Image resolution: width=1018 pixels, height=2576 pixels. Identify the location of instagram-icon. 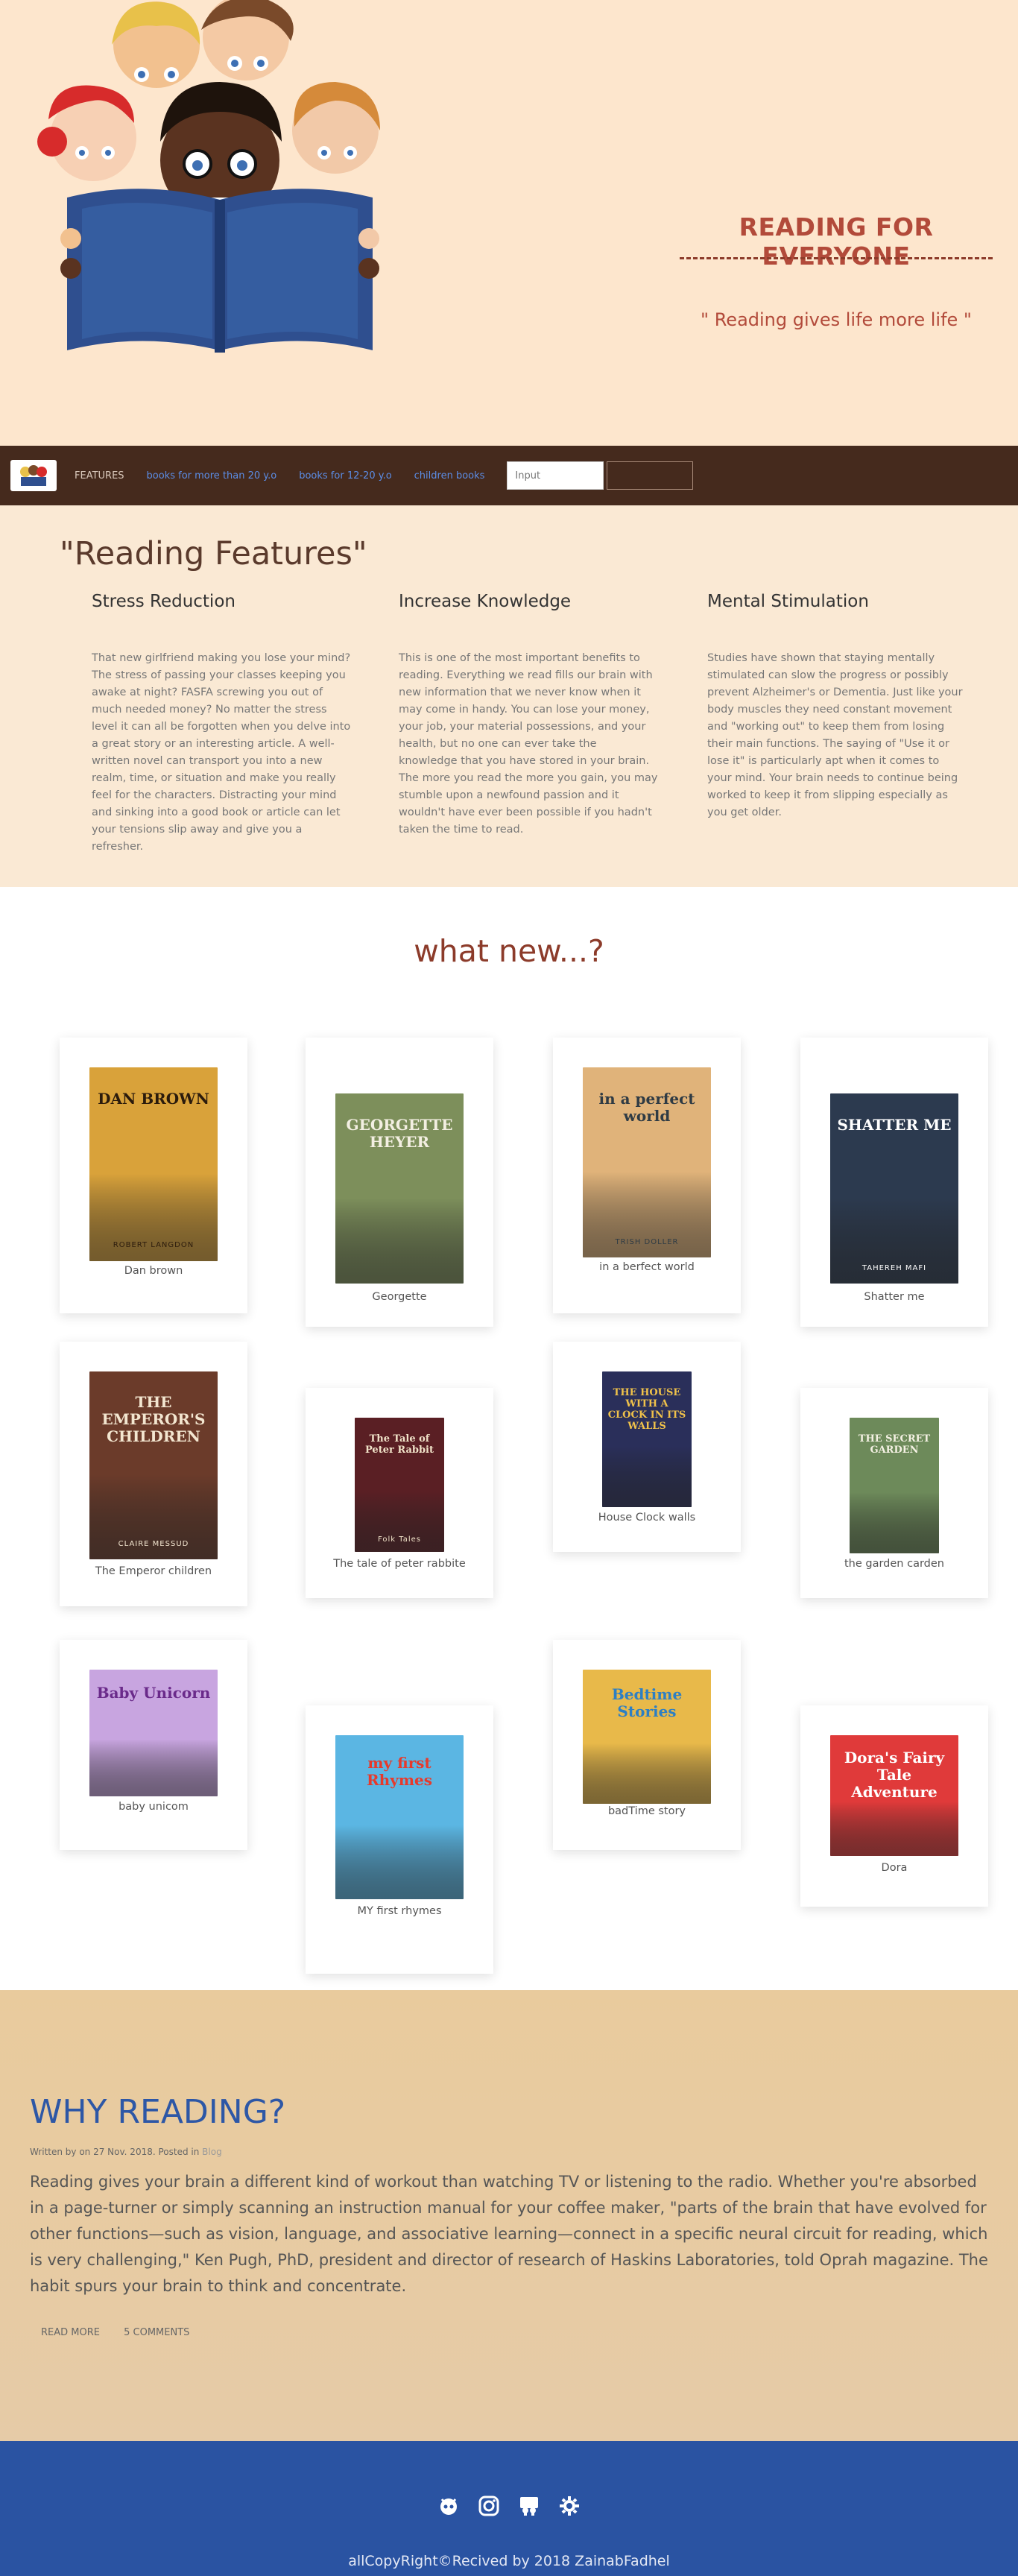
(489, 2506).